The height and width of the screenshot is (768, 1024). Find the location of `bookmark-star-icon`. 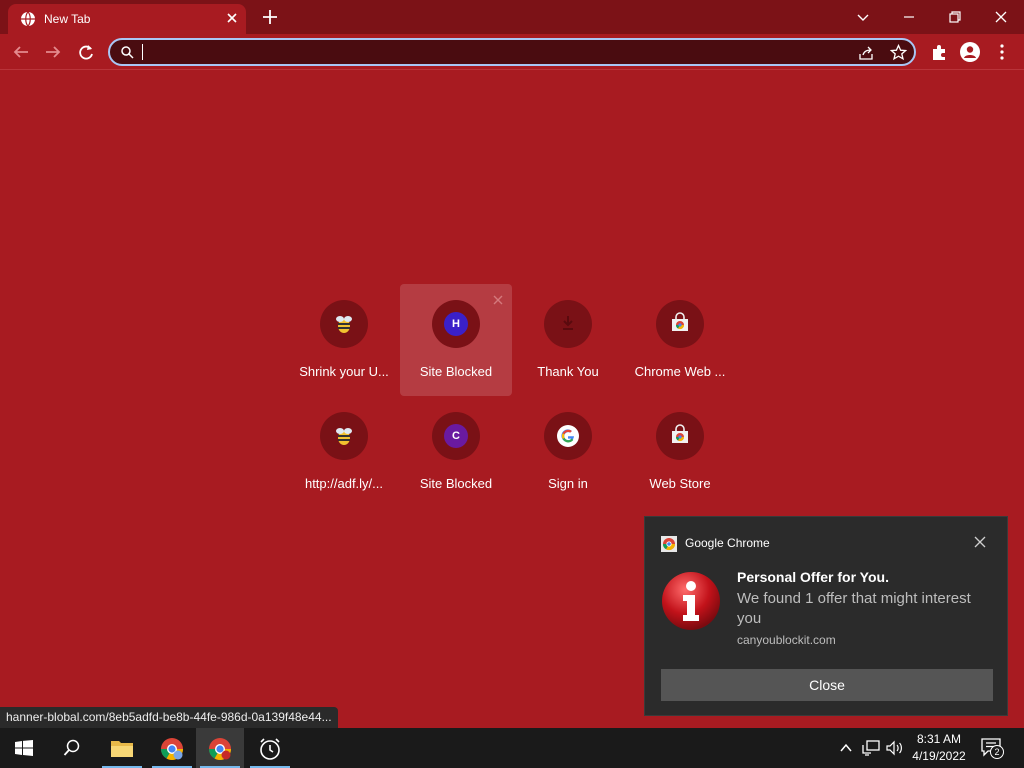

bookmark-star-icon is located at coordinates (898, 52).